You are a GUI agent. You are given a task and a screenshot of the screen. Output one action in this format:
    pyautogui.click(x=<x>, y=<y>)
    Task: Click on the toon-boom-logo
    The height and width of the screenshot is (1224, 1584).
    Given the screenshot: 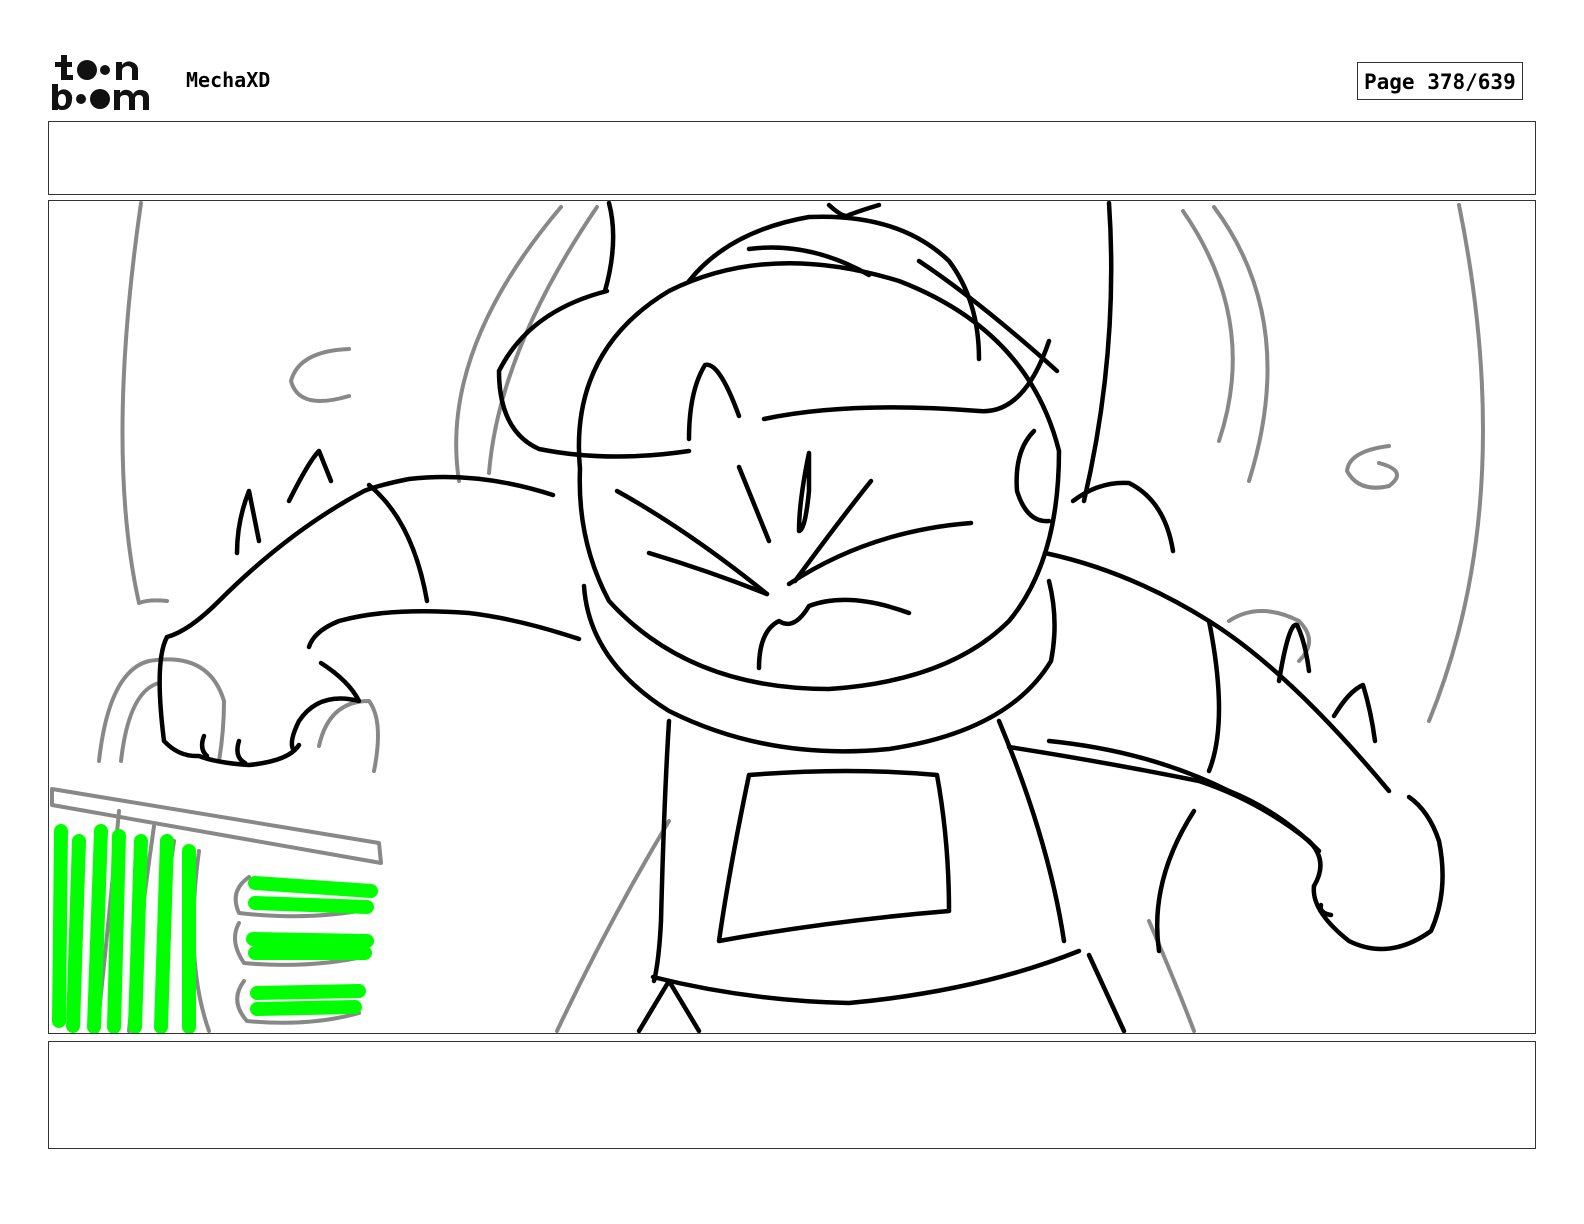 What is the action you would take?
    pyautogui.click(x=100, y=82)
    